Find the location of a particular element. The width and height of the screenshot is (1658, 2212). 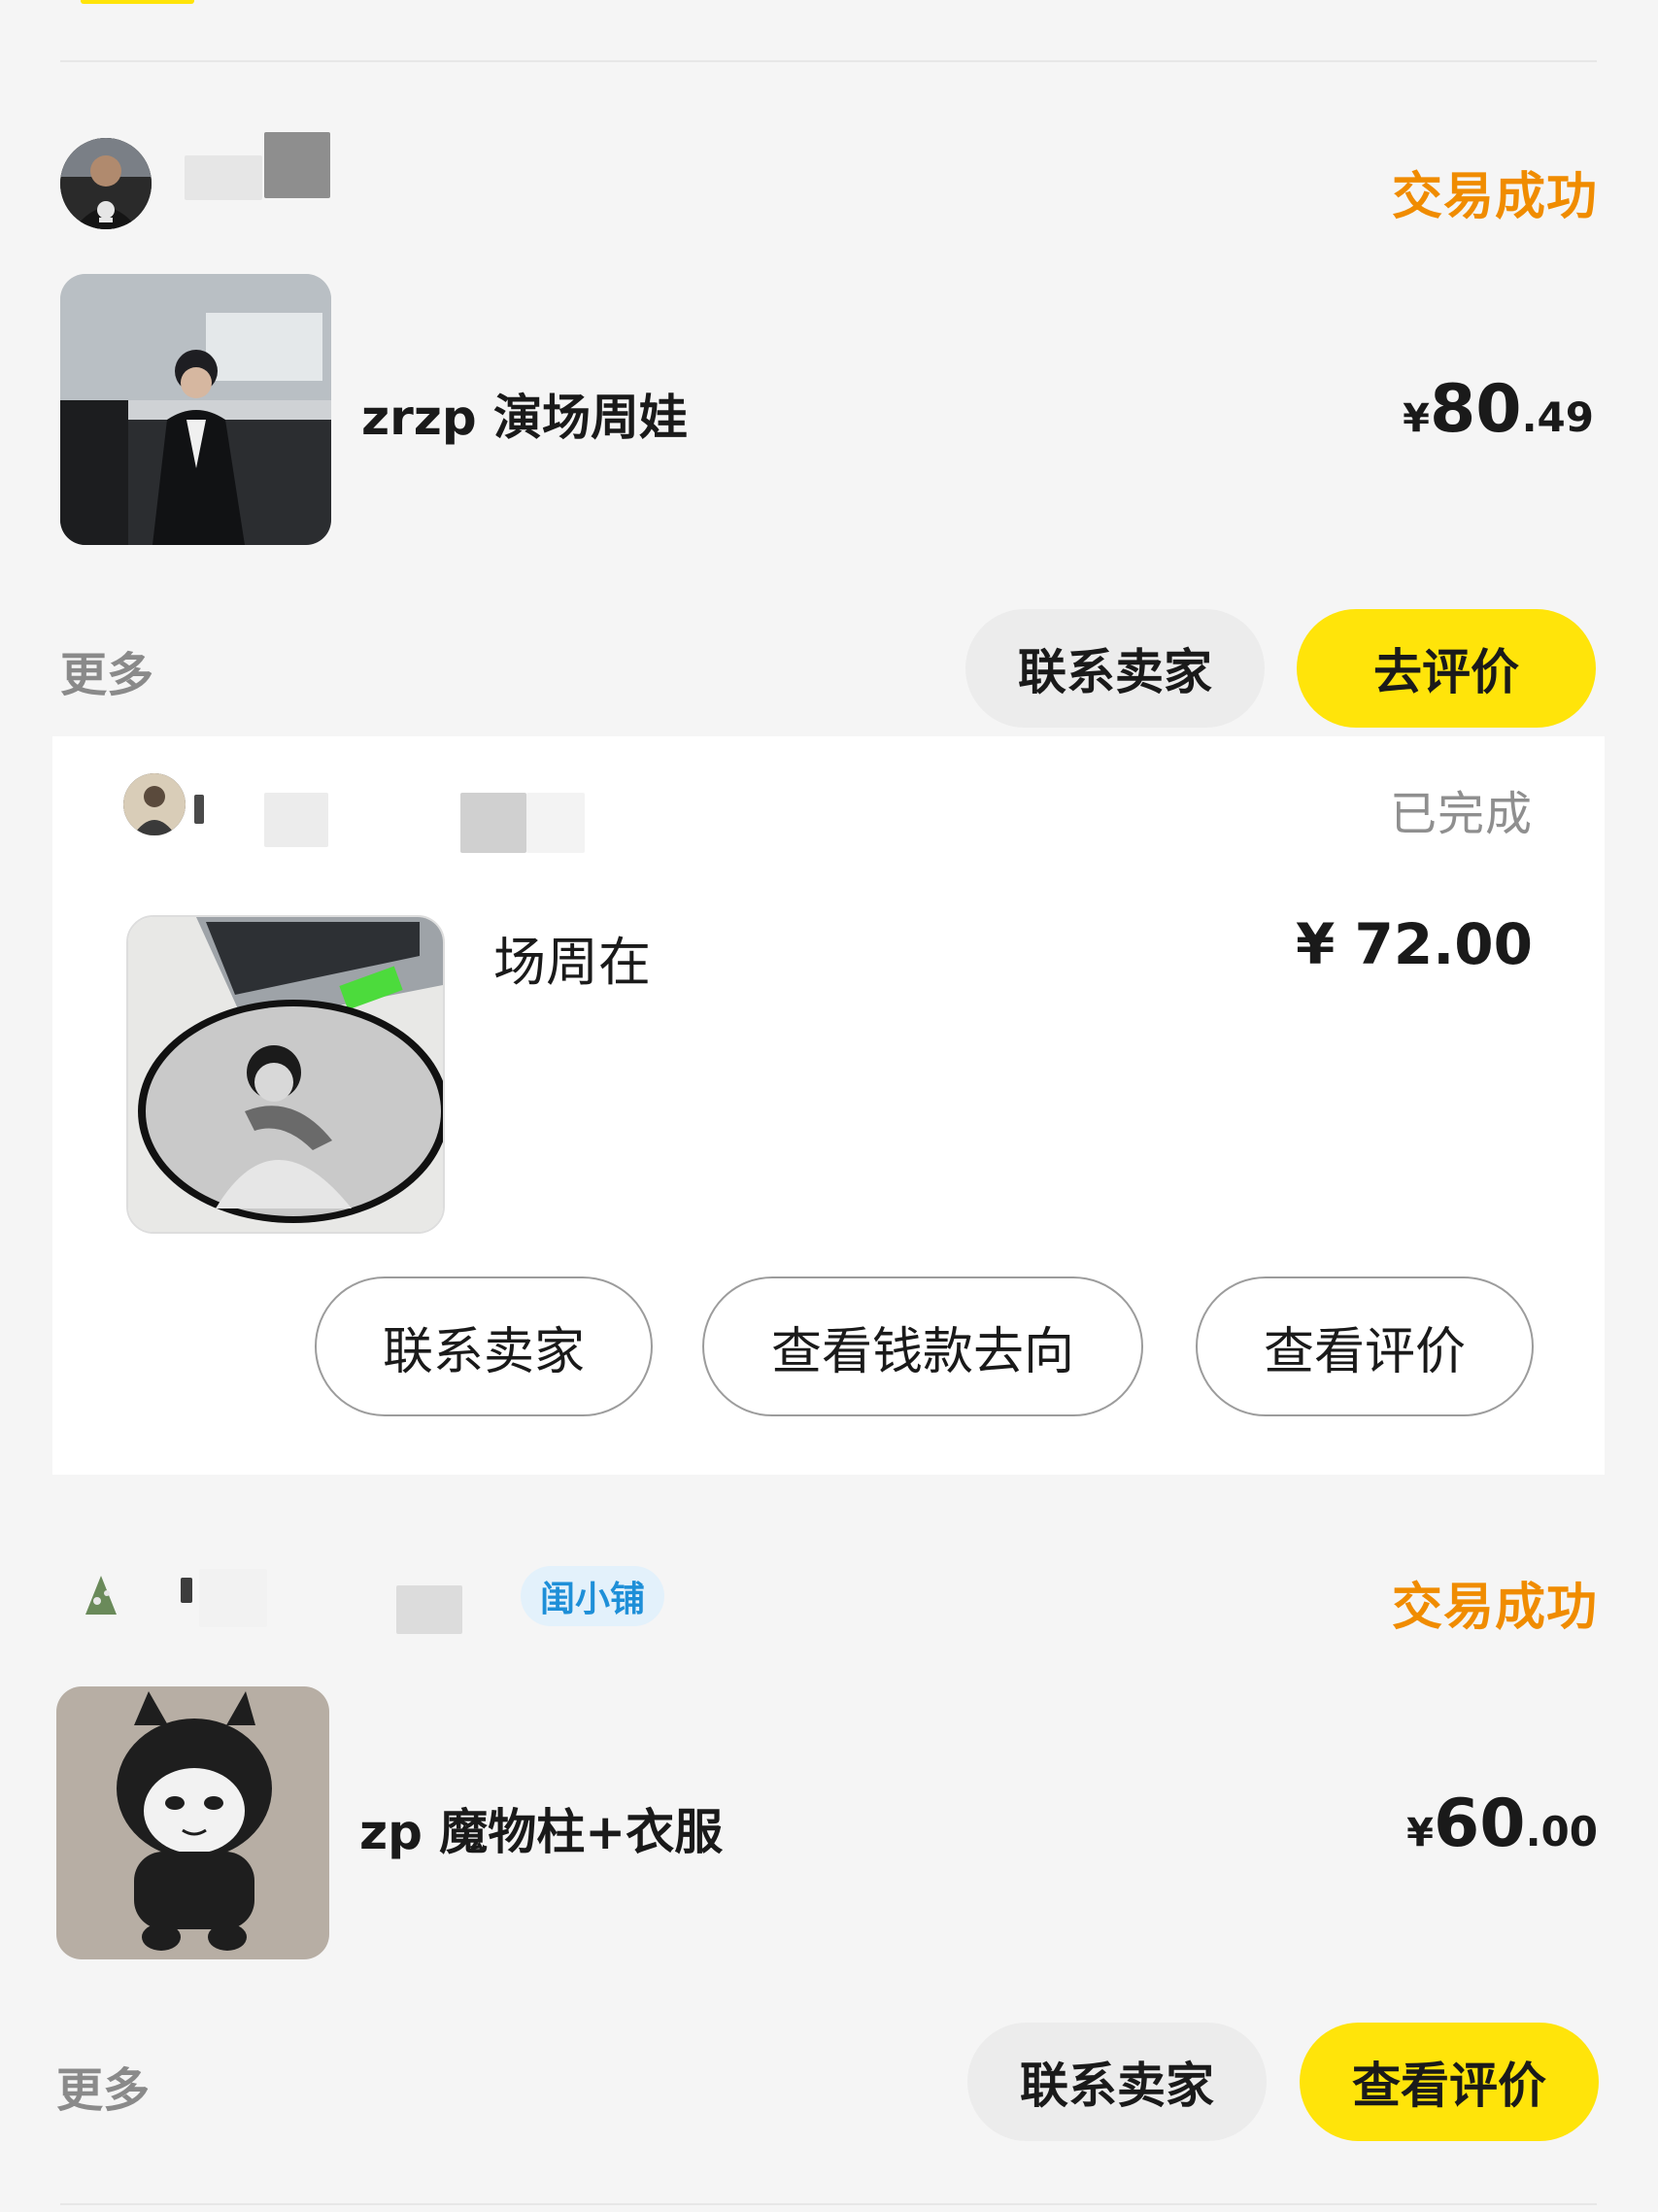

money-flow-button: 查看钱款去向 is located at coordinates (922, 1346).